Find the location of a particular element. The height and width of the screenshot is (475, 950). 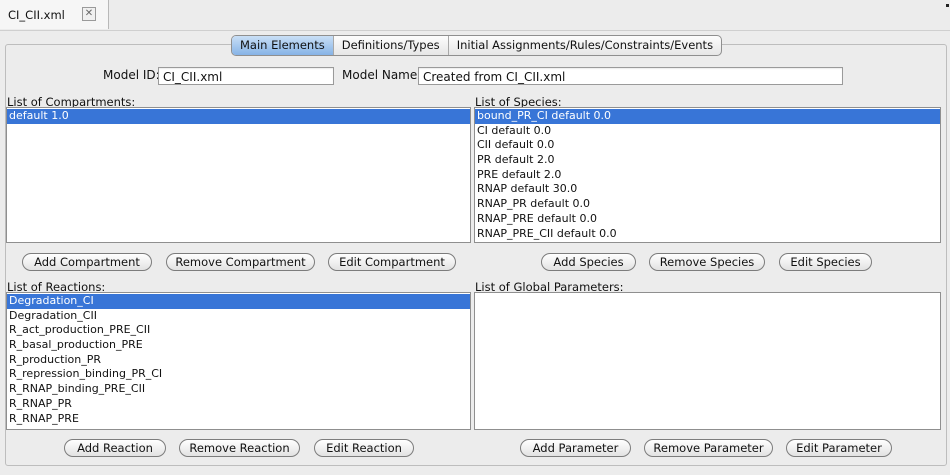

list-item: RNAP default 30.0 is located at coordinates (707, 189).